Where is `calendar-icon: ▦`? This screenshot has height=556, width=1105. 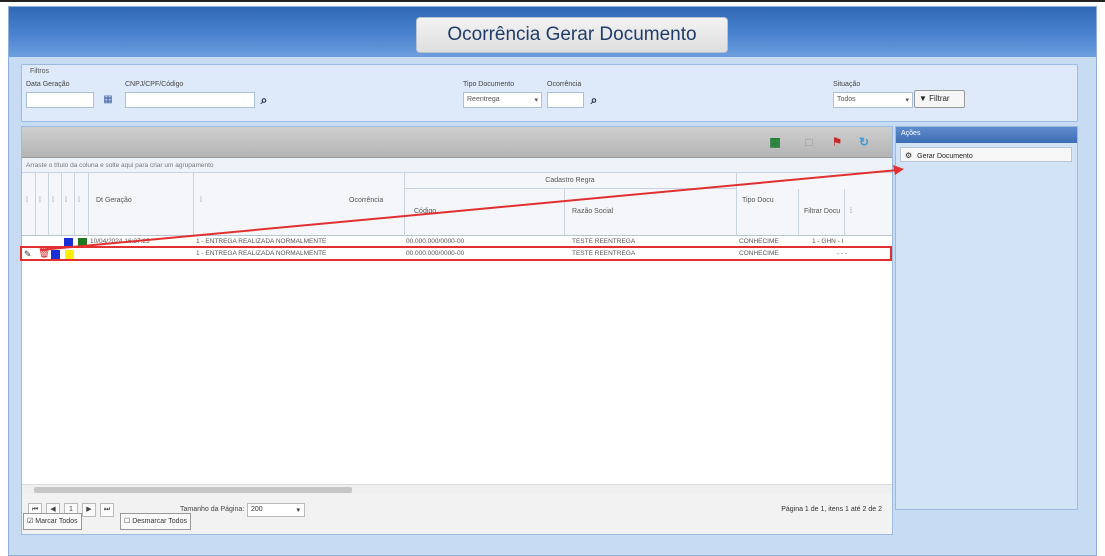 calendar-icon: ▦ is located at coordinates (108, 100).